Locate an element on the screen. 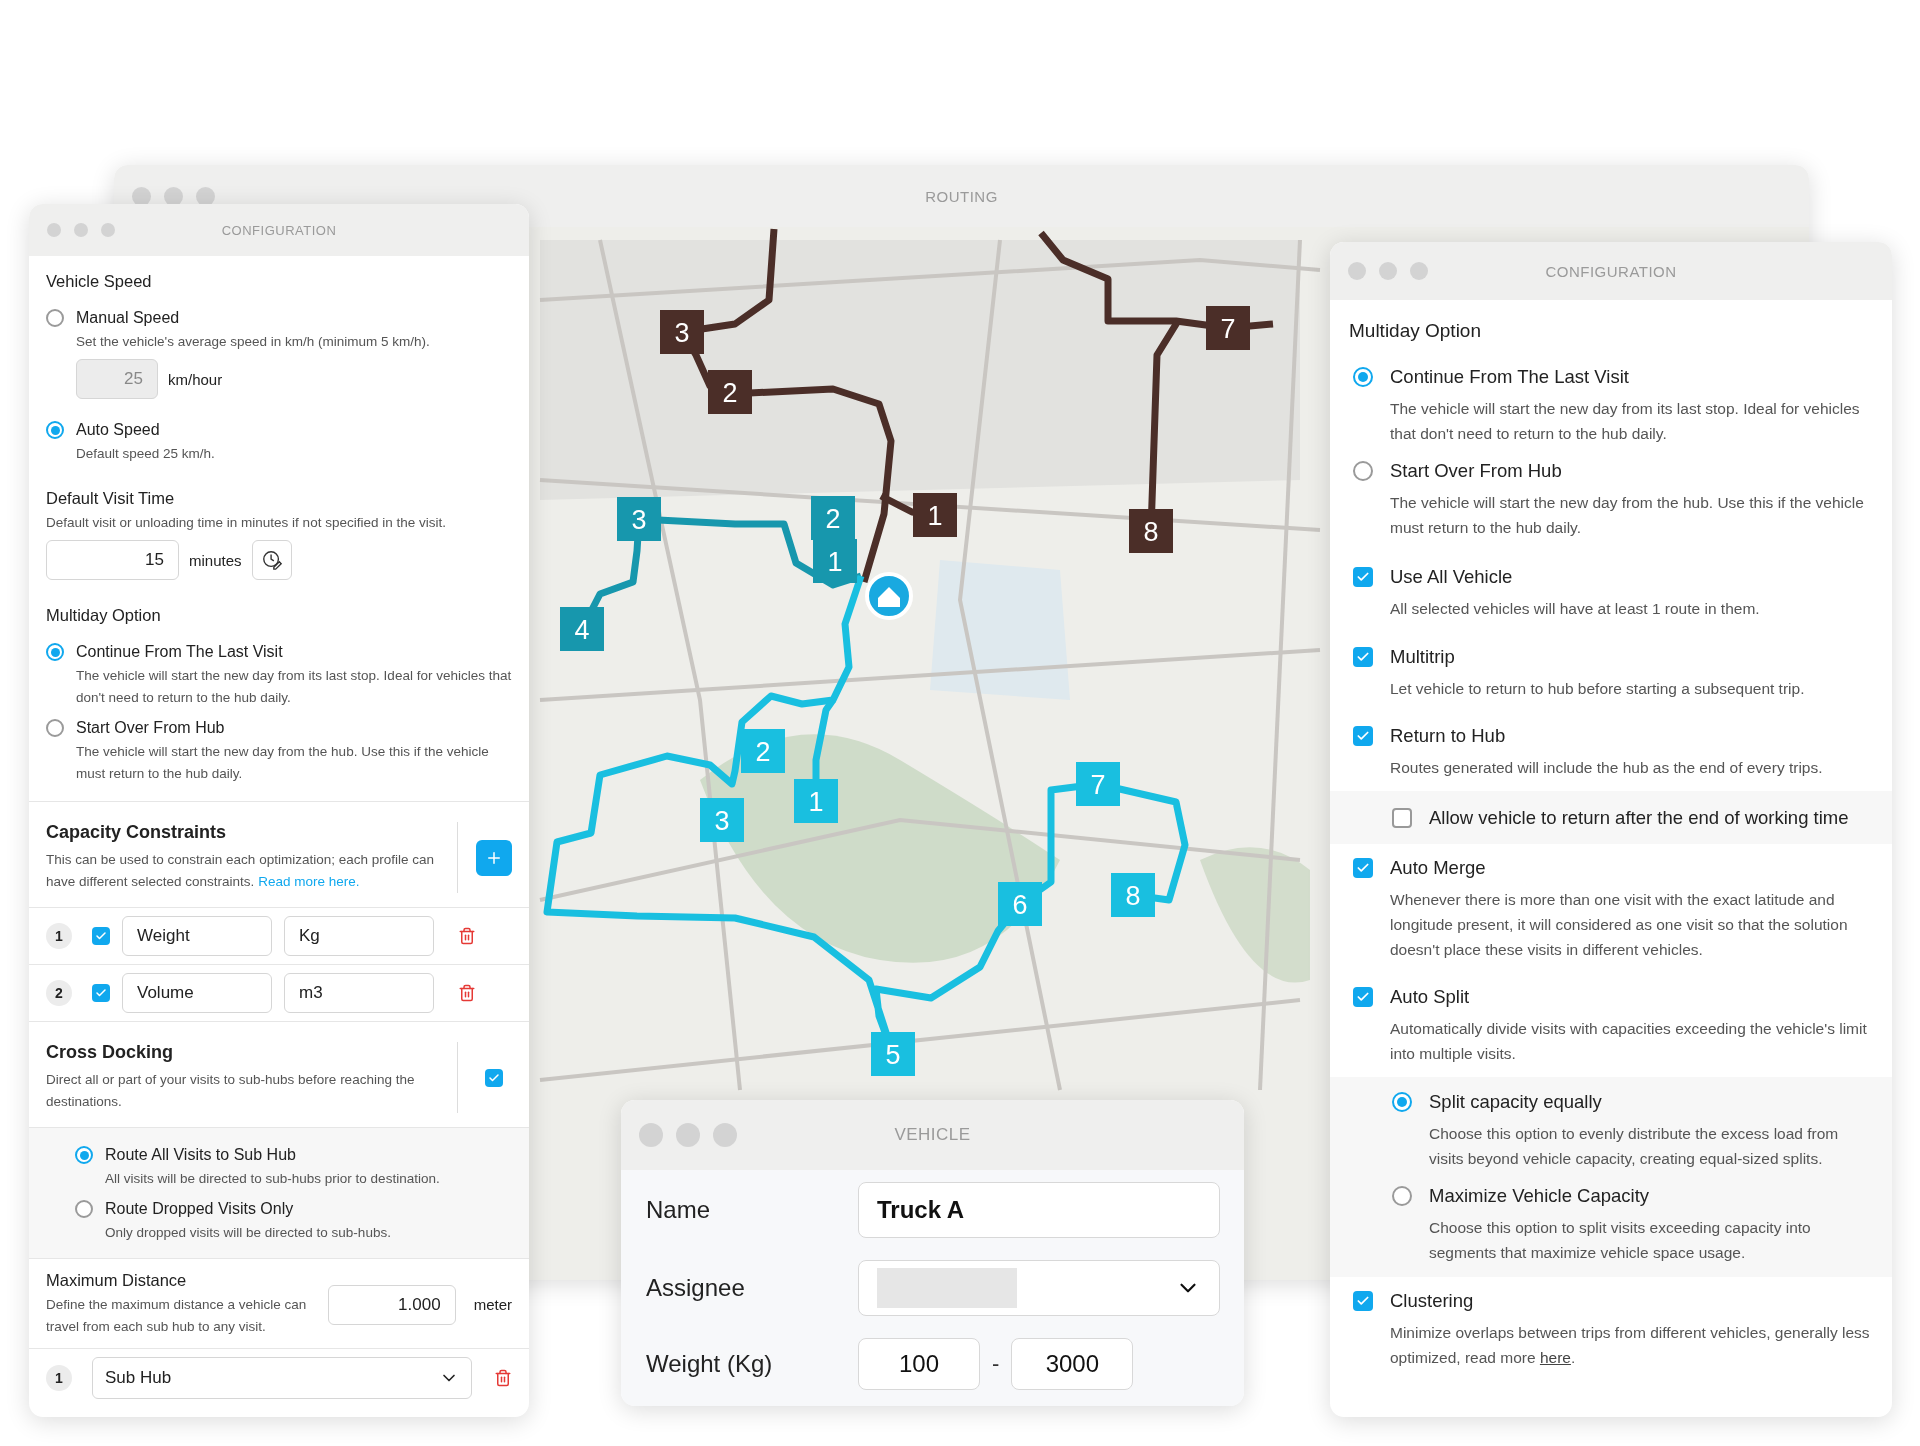 The image size is (1920, 1446). name-input: Truck A is located at coordinates (1039, 1210).